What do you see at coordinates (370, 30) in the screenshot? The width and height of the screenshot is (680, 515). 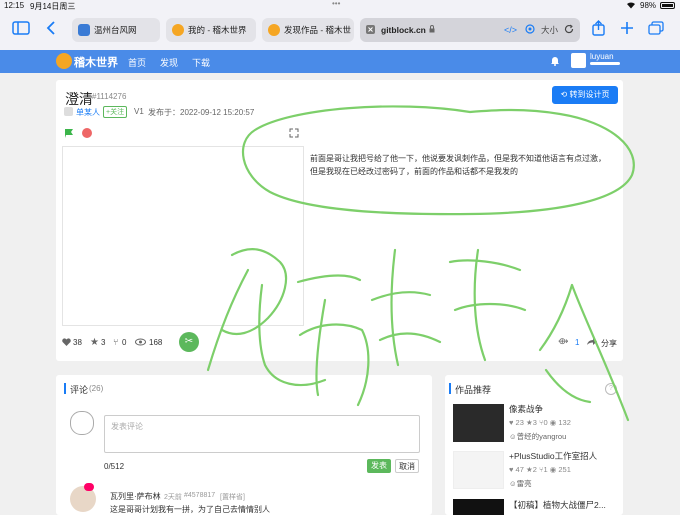 I see `close-tab-icon` at bounding box center [370, 30].